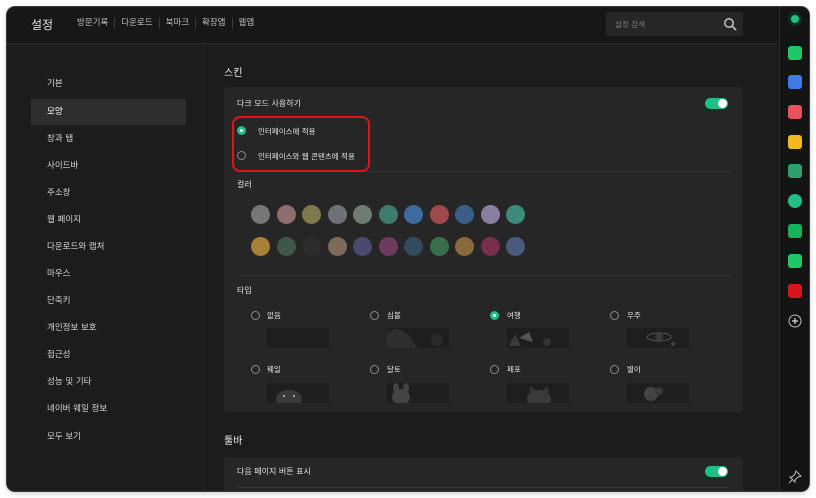 Image resolution: width=816 pixels, height=498 pixels. I want to click on type-radio-space, so click(614, 315).